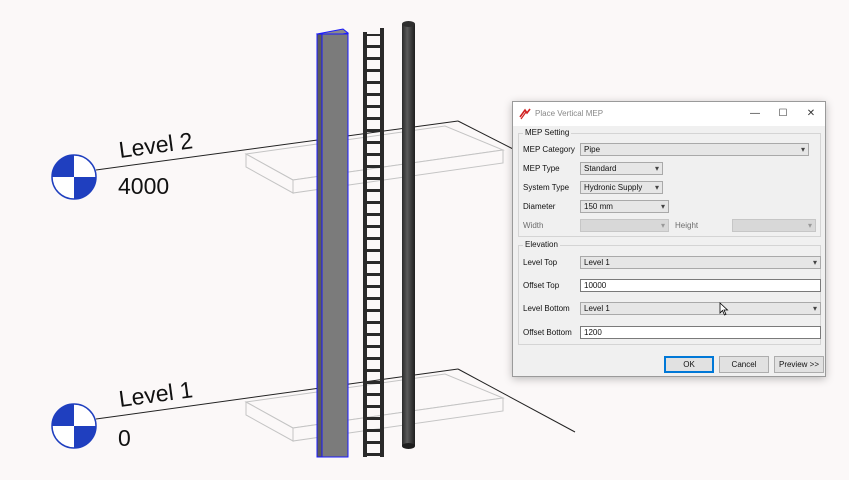 The height and width of the screenshot is (480, 849). Describe the element at coordinates (613, 187) in the screenshot. I see `system-type-value: Hydronic Supply` at that location.